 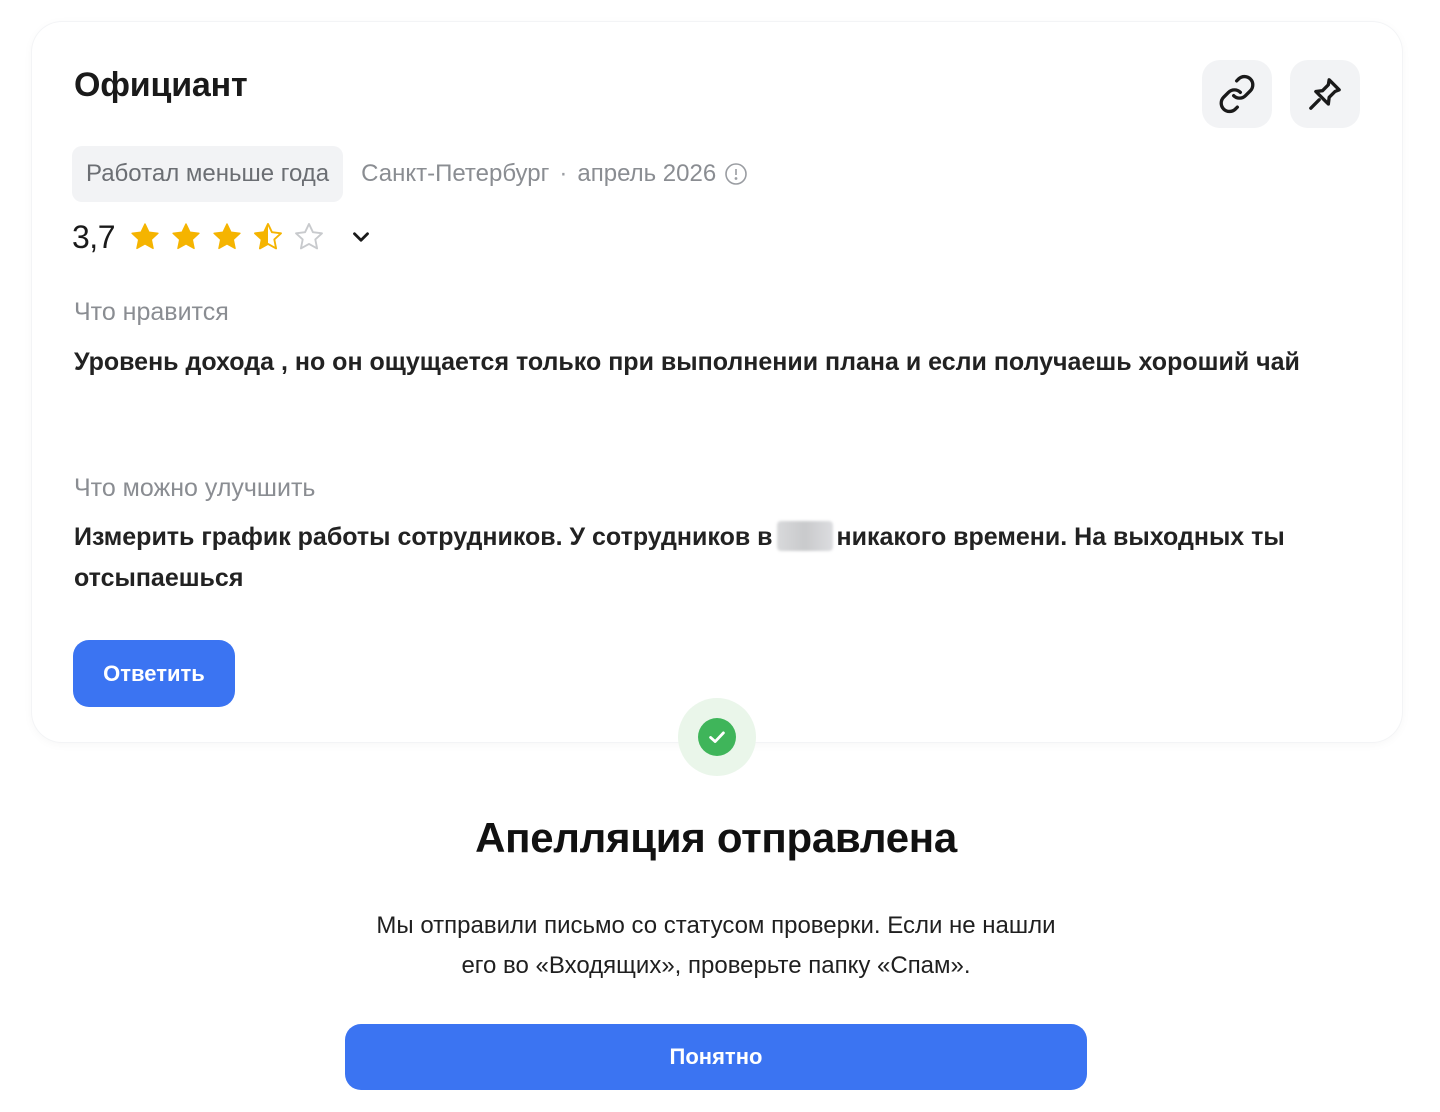 I want to click on star-empty-icon, so click(x=309, y=236).